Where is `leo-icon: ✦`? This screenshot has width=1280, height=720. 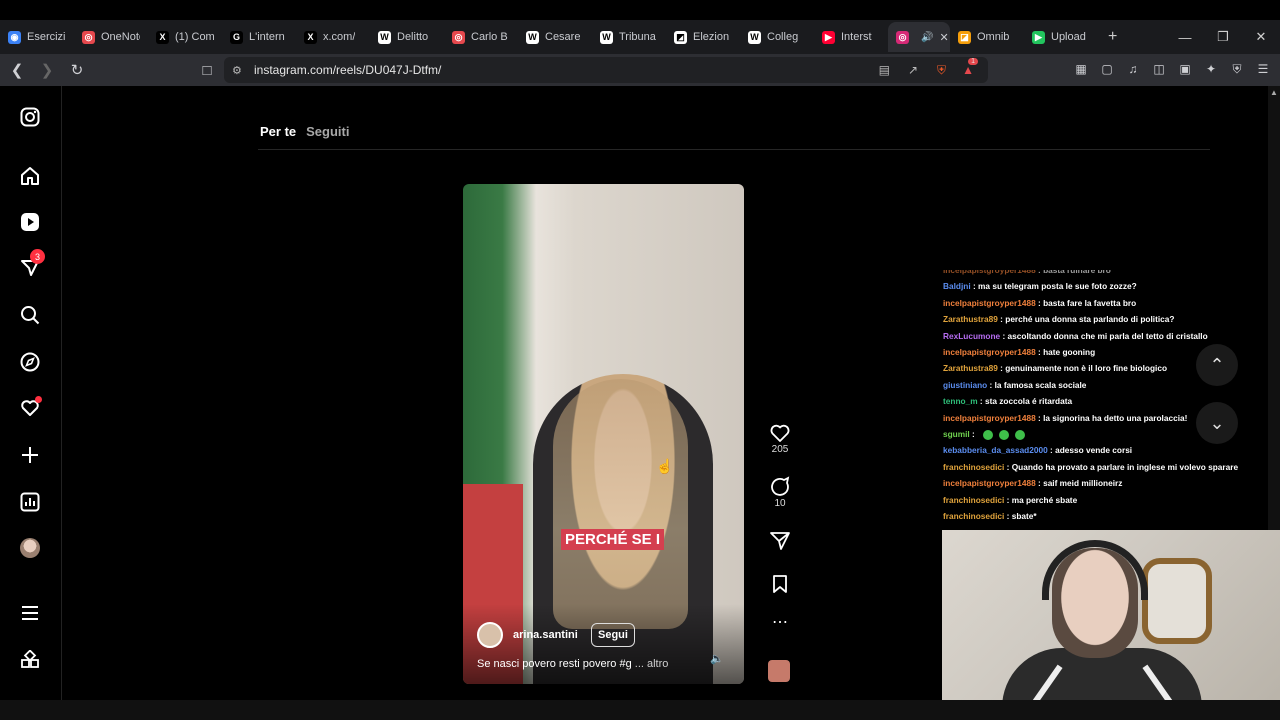
leo-icon: ✦ is located at coordinates (1211, 69).